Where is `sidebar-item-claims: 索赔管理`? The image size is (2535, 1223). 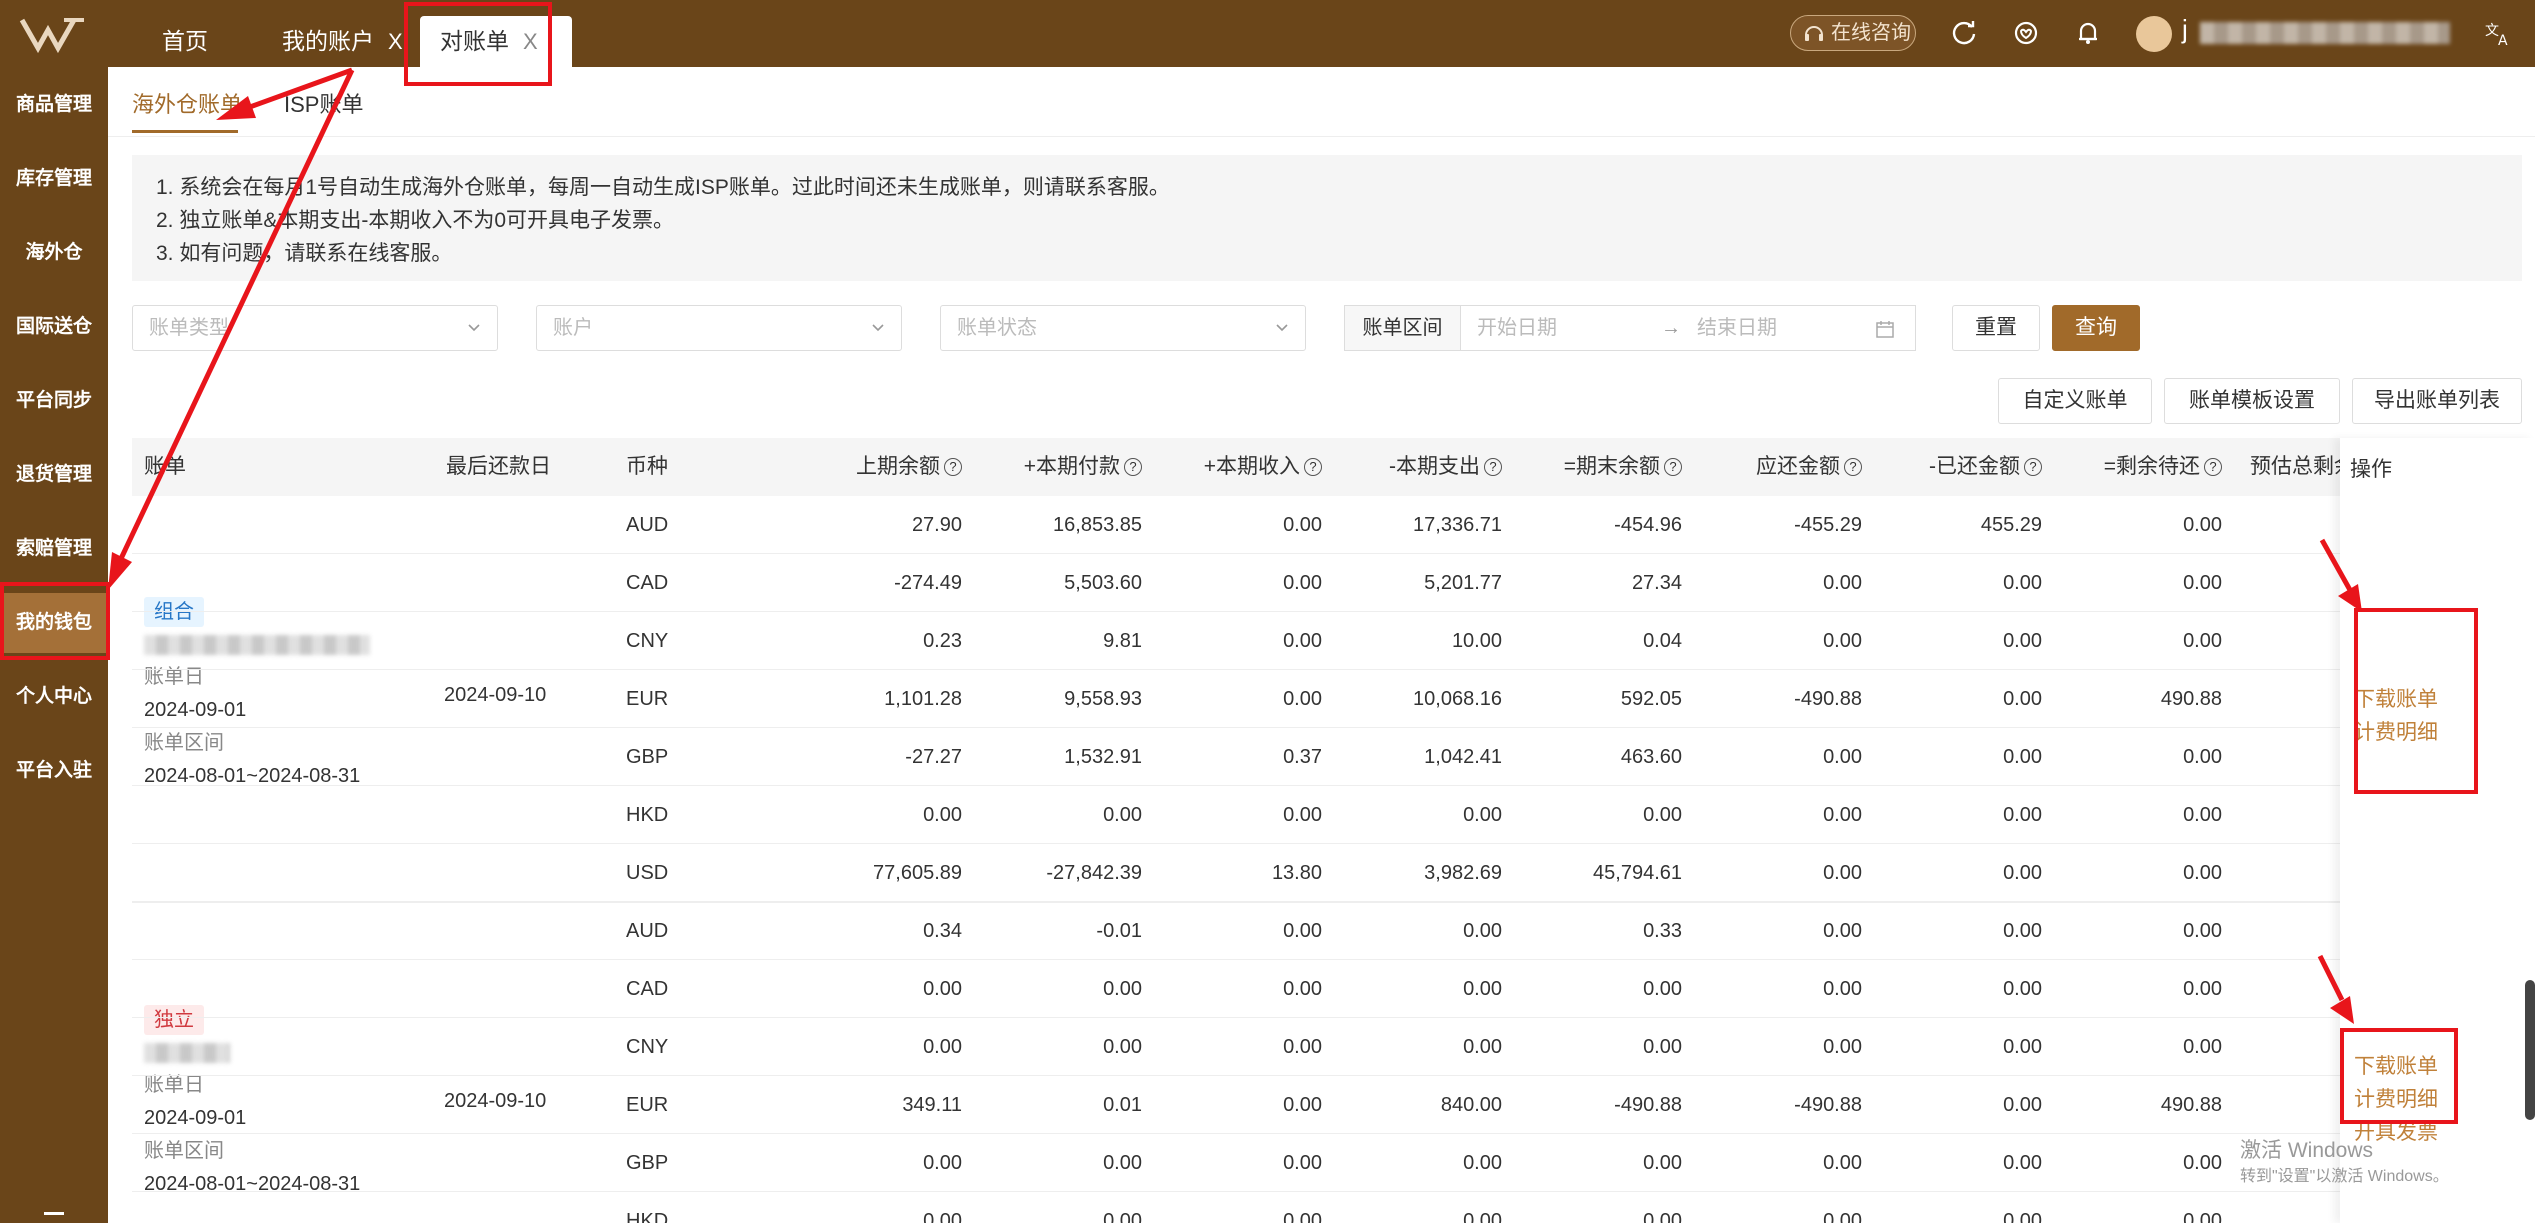
sidebar-item-claims: 索赔管理 is located at coordinates (54, 549).